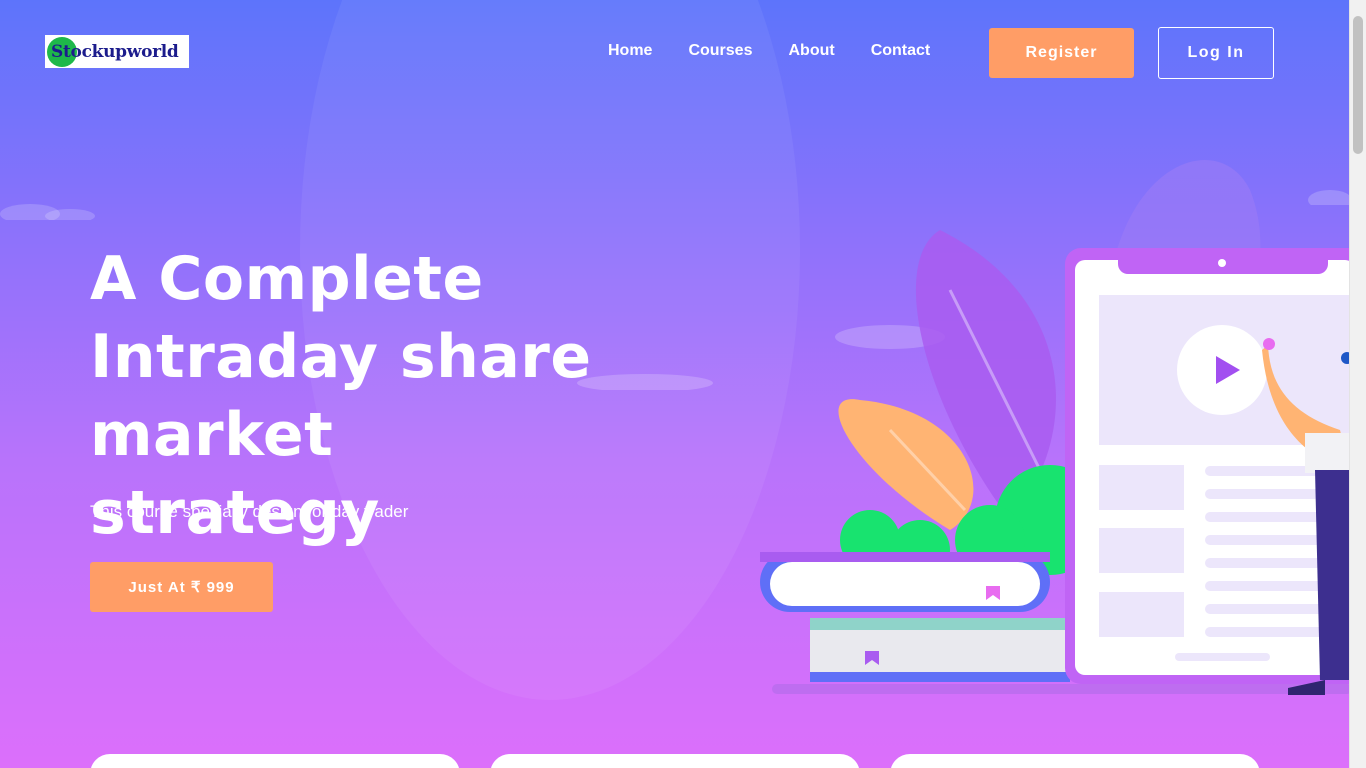  I want to click on scrollbar-thumb, so click(1358, 85).